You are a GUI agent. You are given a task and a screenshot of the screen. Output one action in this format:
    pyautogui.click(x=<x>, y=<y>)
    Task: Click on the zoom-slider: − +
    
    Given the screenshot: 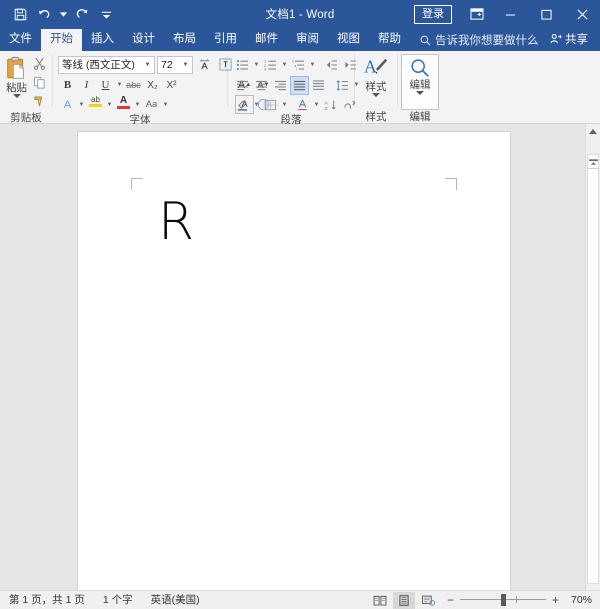 What is the action you would take?
    pyautogui.click(x=503, y=600)
    